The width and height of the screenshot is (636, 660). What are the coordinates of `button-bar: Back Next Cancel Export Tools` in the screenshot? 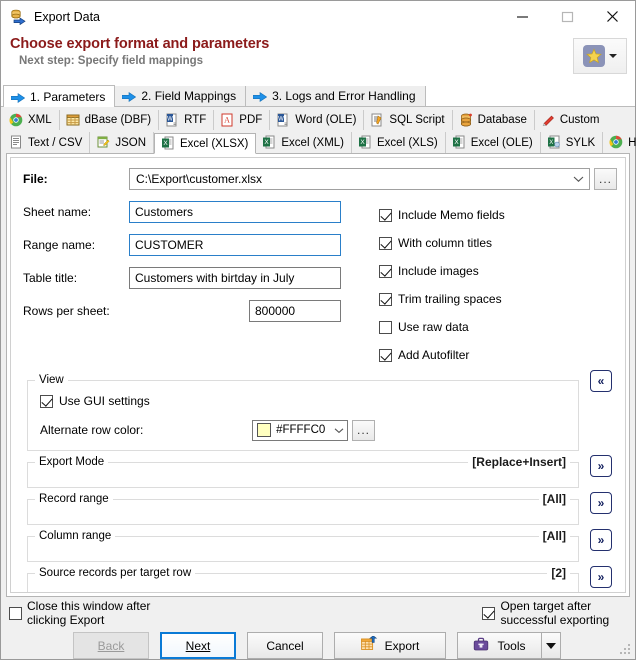 It's located at (318, 641).